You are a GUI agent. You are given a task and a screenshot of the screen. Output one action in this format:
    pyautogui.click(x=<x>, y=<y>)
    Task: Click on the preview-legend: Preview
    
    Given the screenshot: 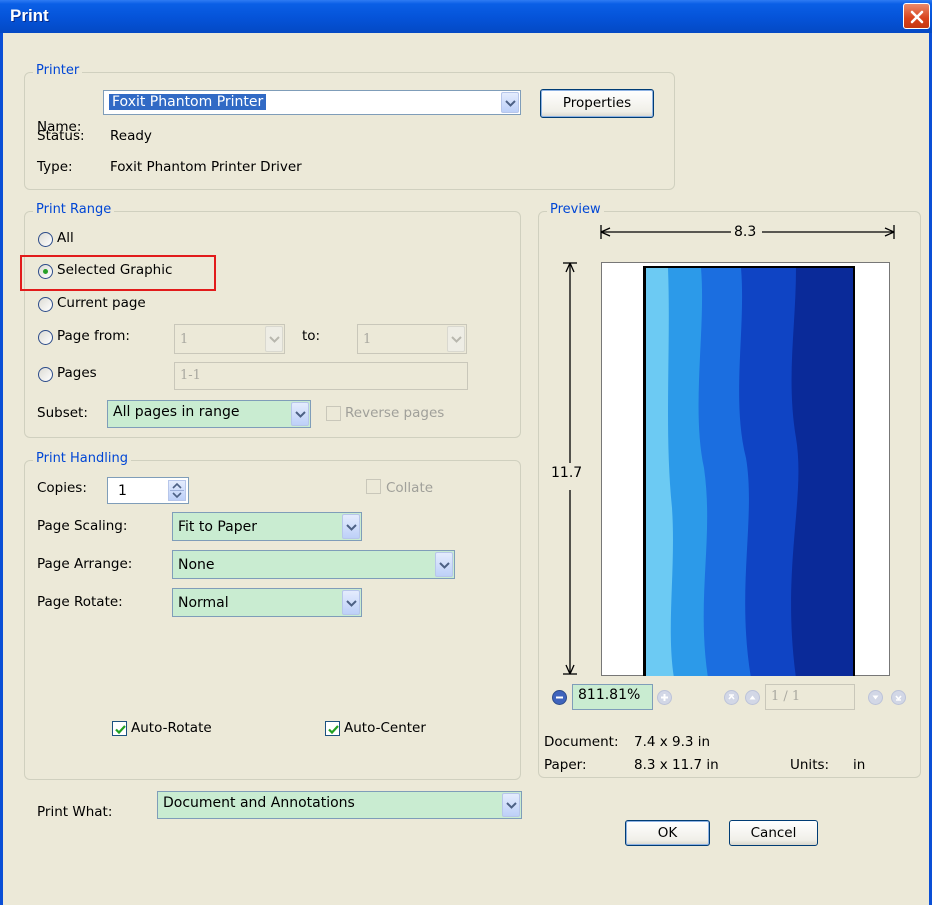 What is the action you would take?
    pyautogui.click(x=575, y=209)
    